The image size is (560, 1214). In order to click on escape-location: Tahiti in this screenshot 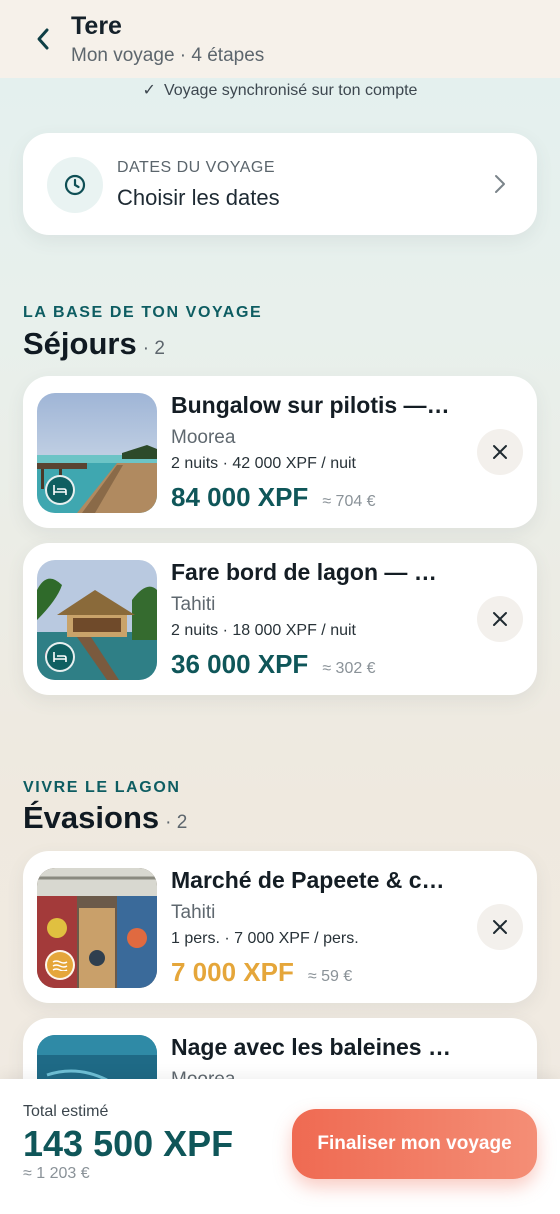, I will do `click(193, 912)`.